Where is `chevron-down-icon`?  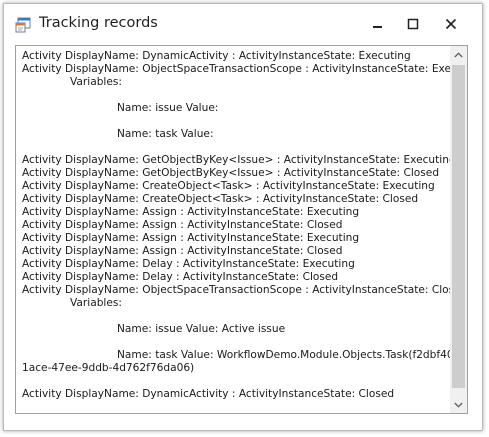 chevron-down-icon is located at coordinates (458, 405).